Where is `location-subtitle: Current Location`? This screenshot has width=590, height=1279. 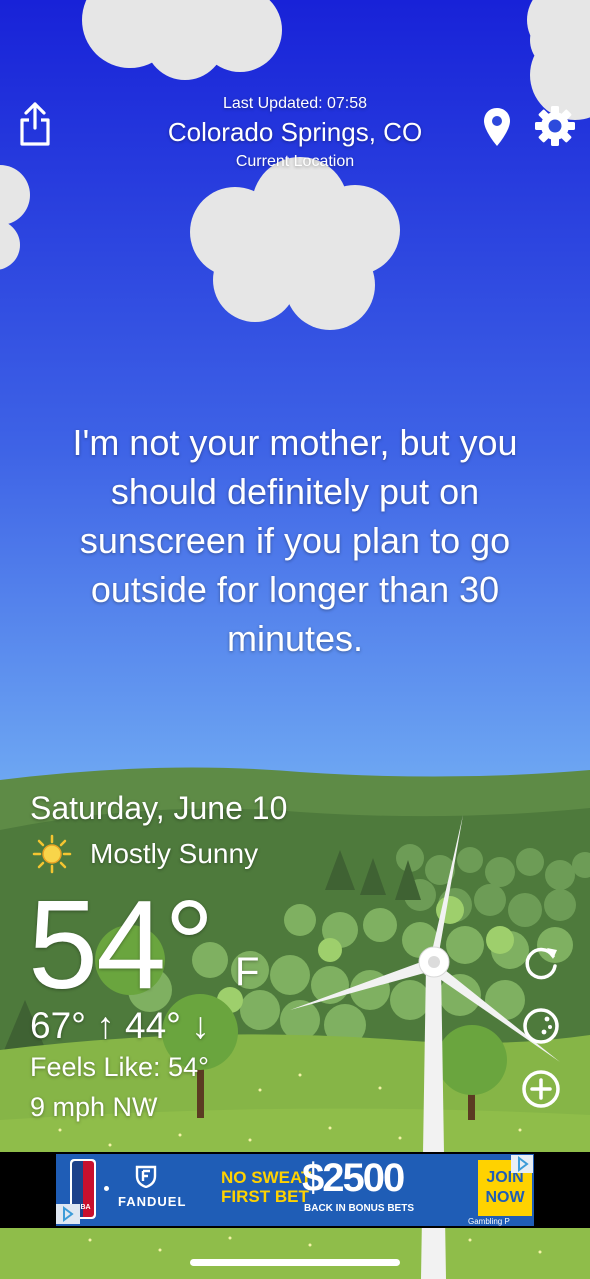
location-subtitle: Current Location is located at coordinates (295, 161).